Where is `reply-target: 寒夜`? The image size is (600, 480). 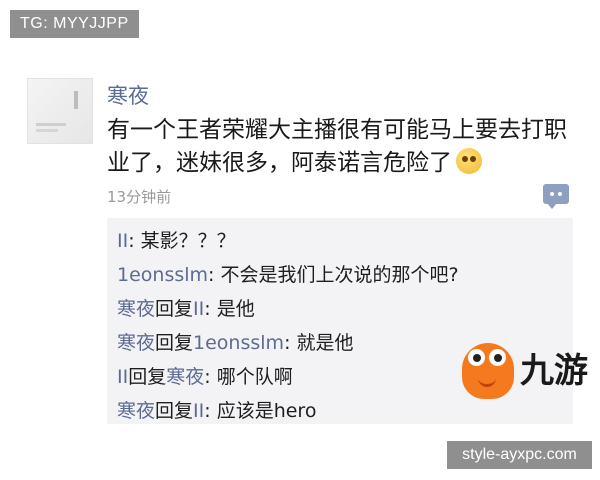 reply-target: 寒夜 is located at coordinates (185, 377).